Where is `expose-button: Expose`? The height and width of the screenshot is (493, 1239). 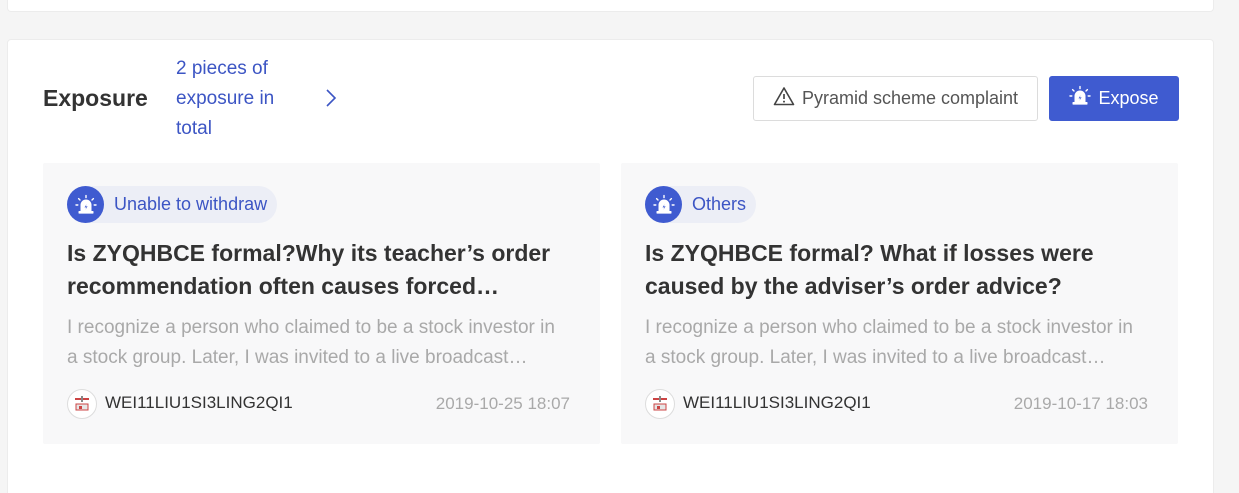
expose-button: Expose is located at coordinates (1114, 98).